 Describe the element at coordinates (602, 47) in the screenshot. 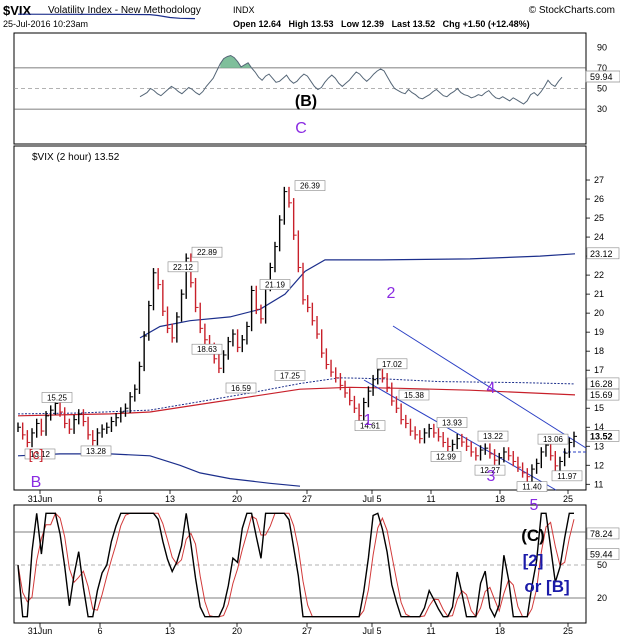

I see `rsi-tick-label: 90` at that location.